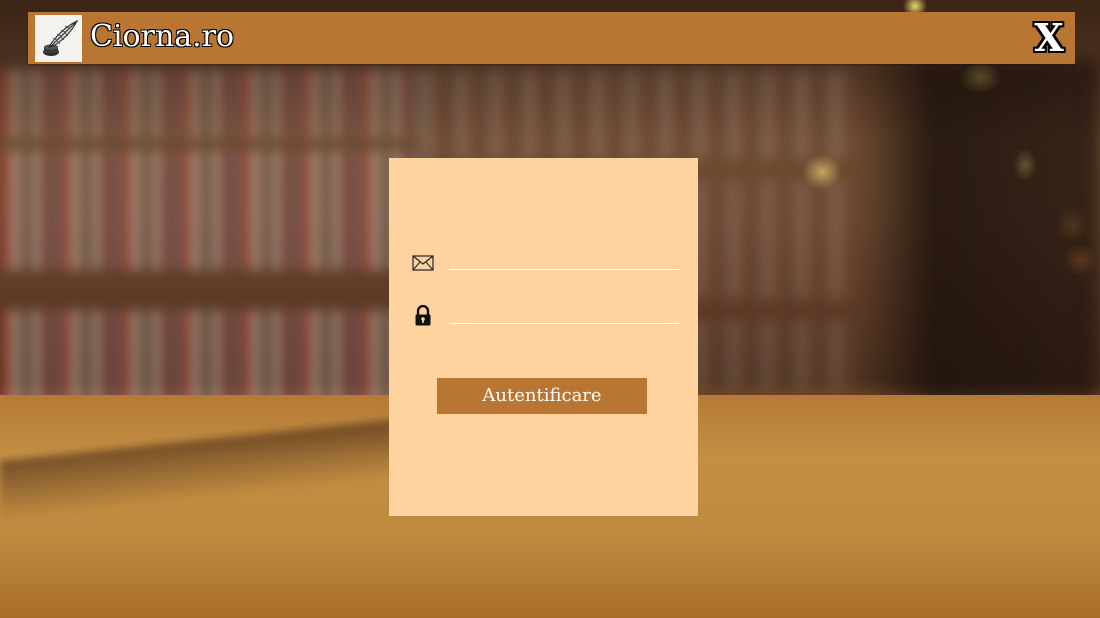  What do you see at coordinates (551, 38) in the screenshot?
I see `title-bar: Ciorna.ro X` at bounding box center [551, 38].